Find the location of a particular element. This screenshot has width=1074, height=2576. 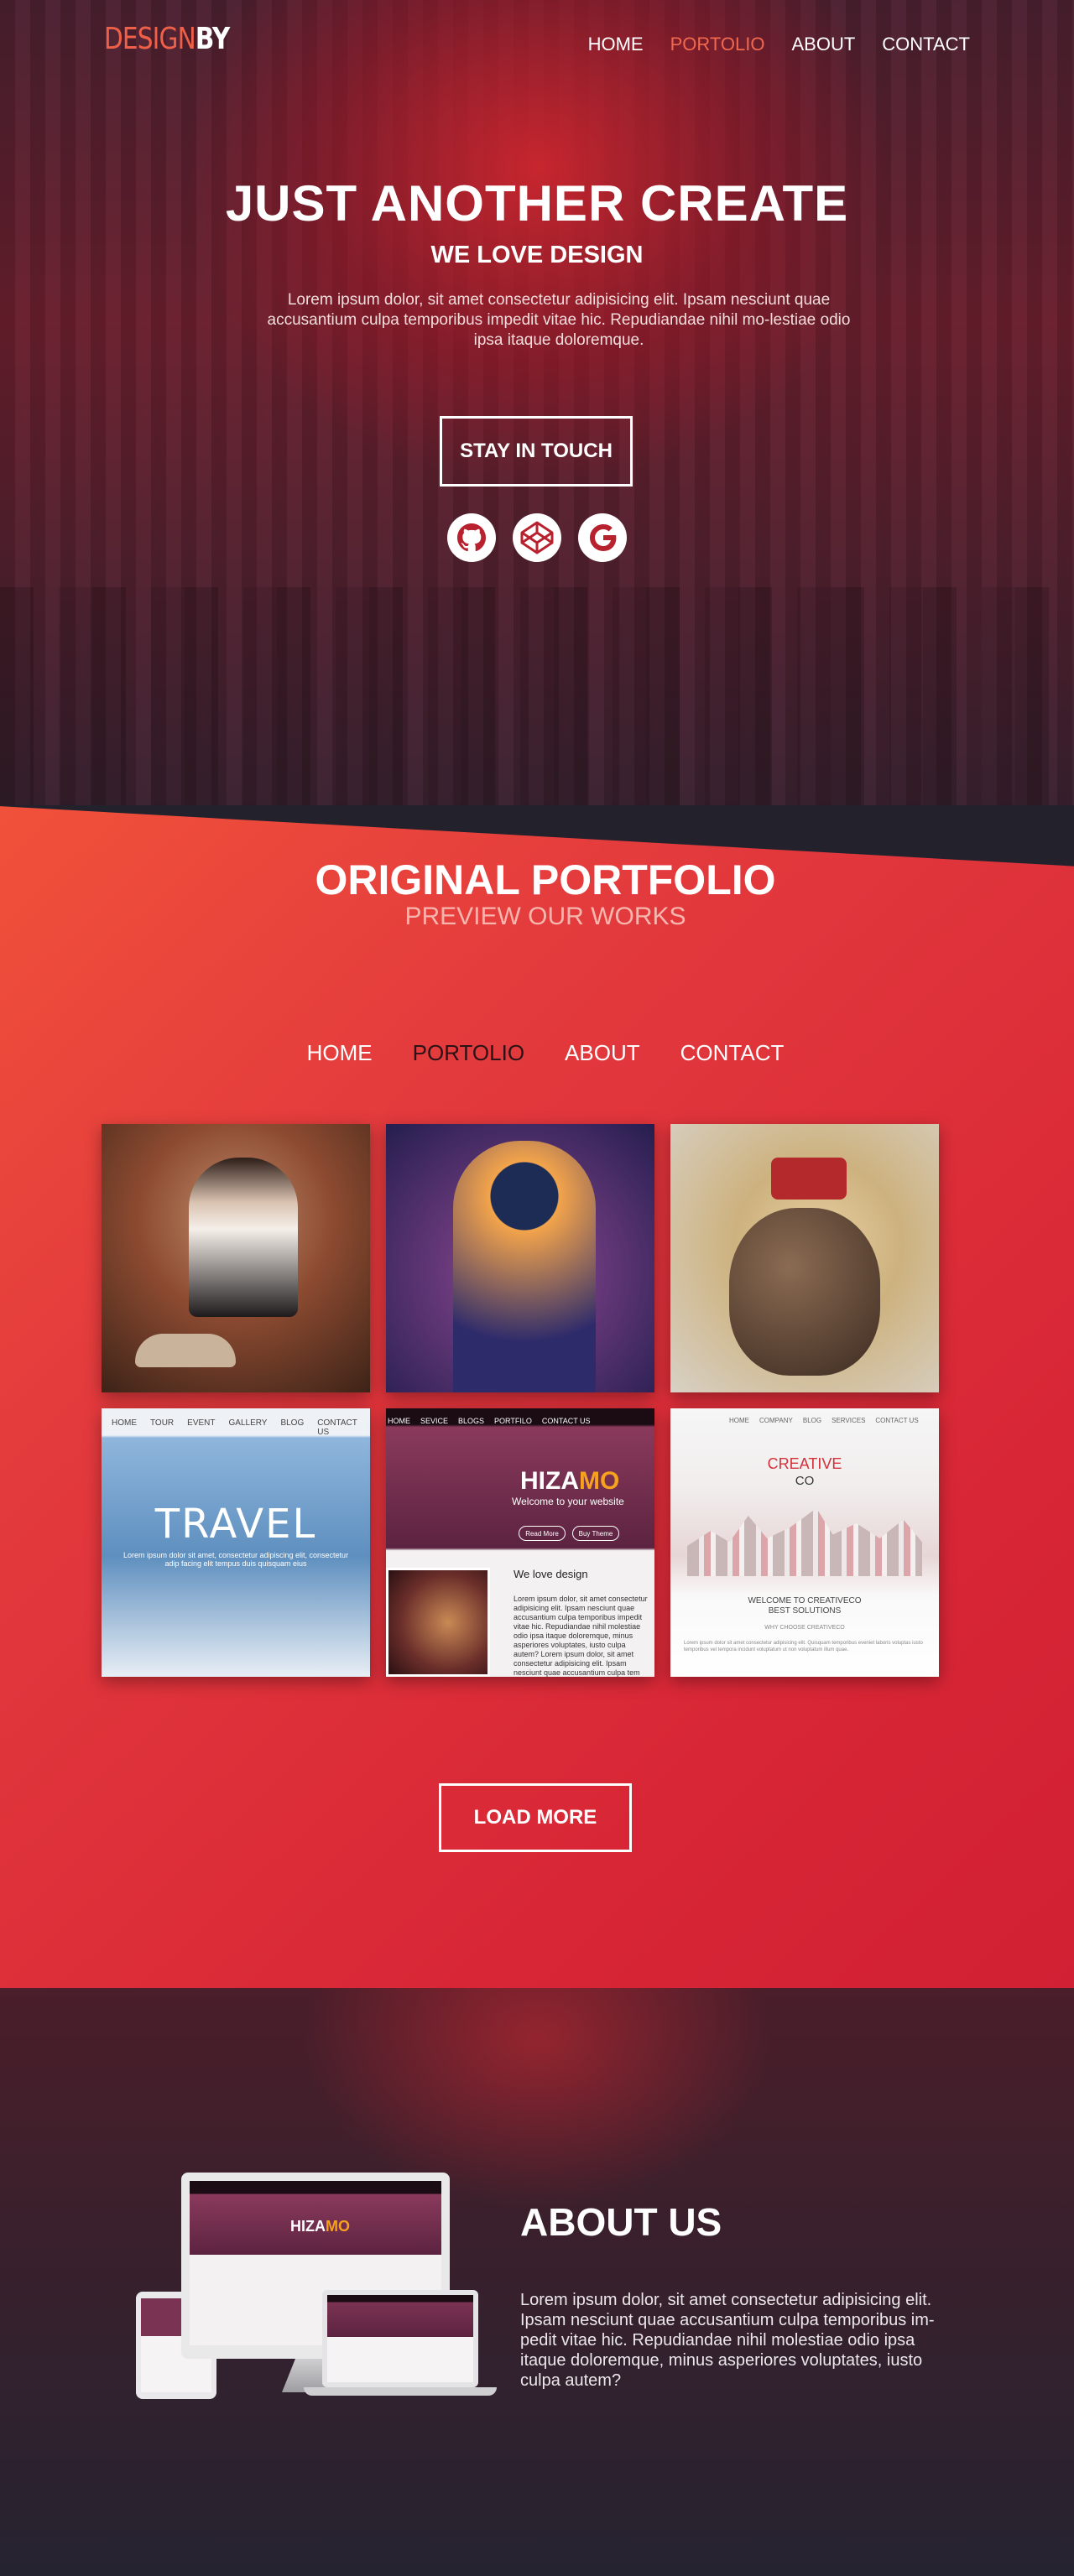

read-more-pill: Read More is located at coordinates (543, 1533).